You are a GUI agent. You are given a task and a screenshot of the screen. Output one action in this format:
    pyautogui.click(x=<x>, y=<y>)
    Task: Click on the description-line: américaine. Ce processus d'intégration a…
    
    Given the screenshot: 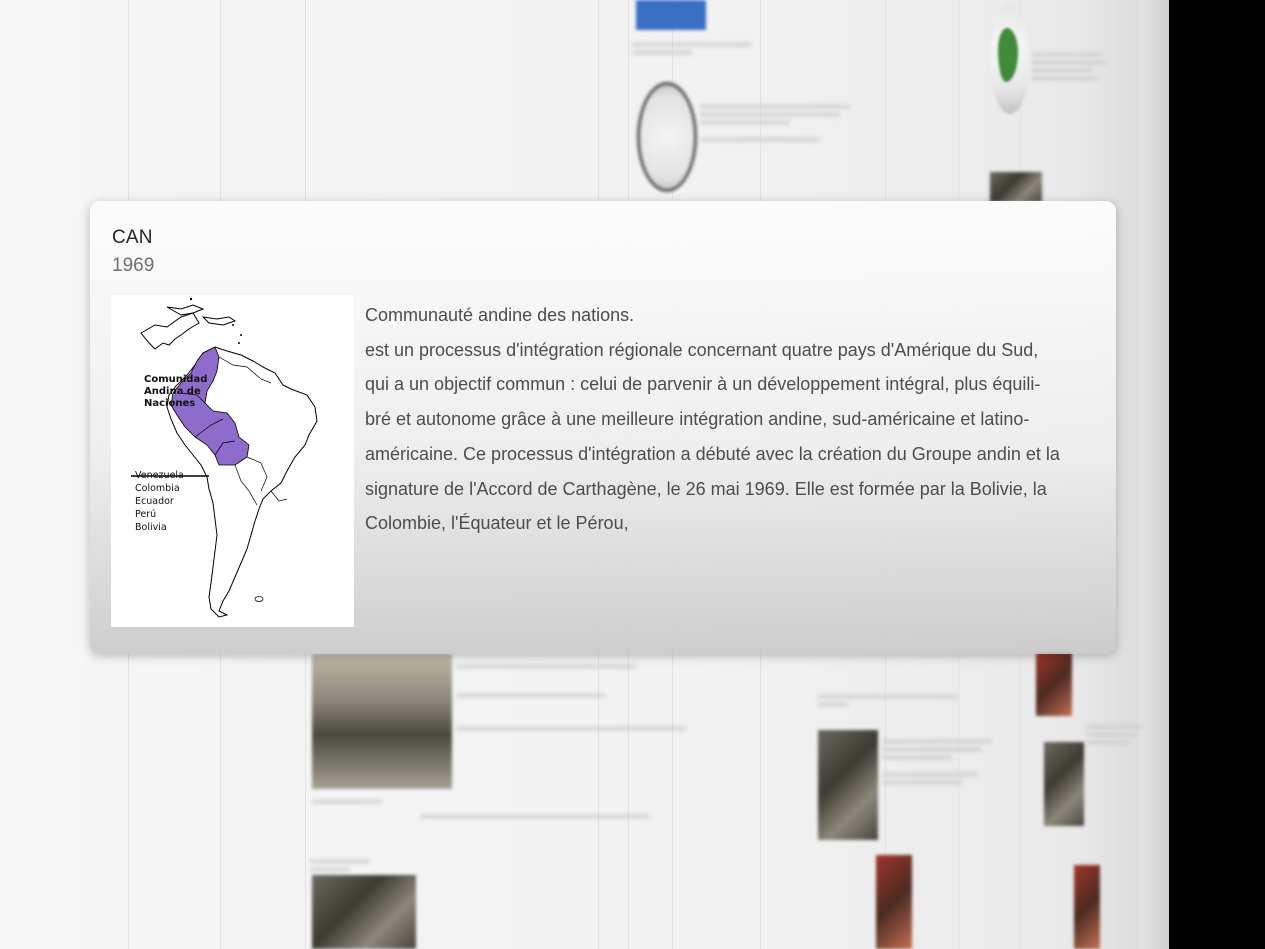 What is the action you would take?
    pyautogui.click(x=712, y=453)
    